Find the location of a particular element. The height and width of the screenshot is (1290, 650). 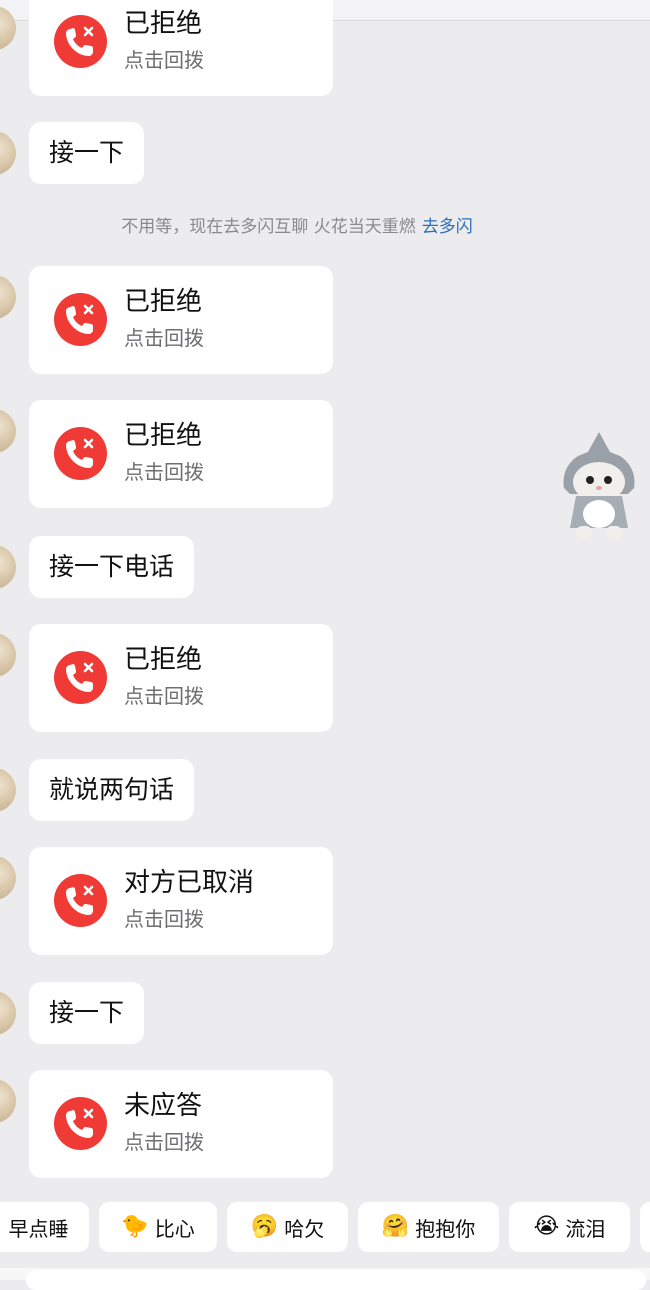

notice-text: 不用等，现在去多闪互聊 火花当天重燃 is located at coordinates (268, 227).